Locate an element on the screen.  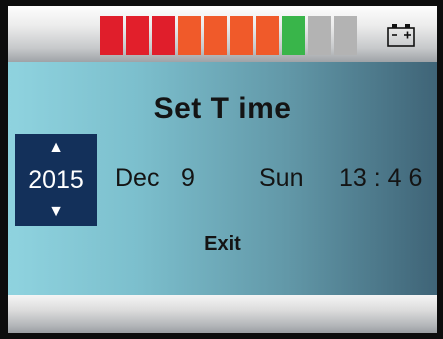
page-title: Set T ime is located at coordinates (222, 108).